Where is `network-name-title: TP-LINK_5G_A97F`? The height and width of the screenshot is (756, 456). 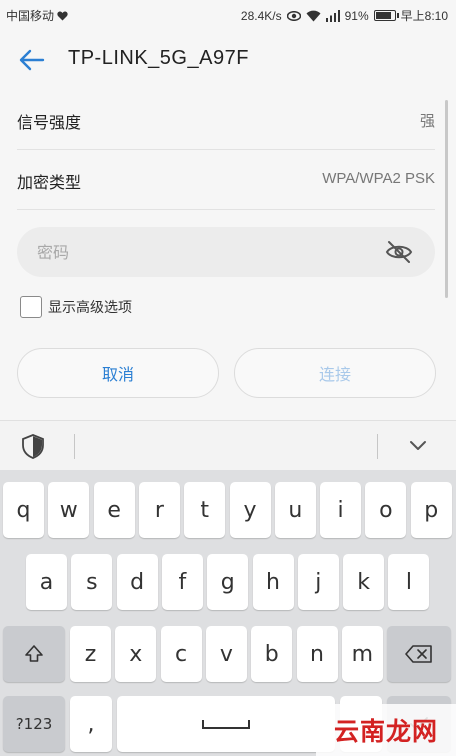 network-name-title: TP-LINK_5G_A97F is located at coordinates (158, 58).